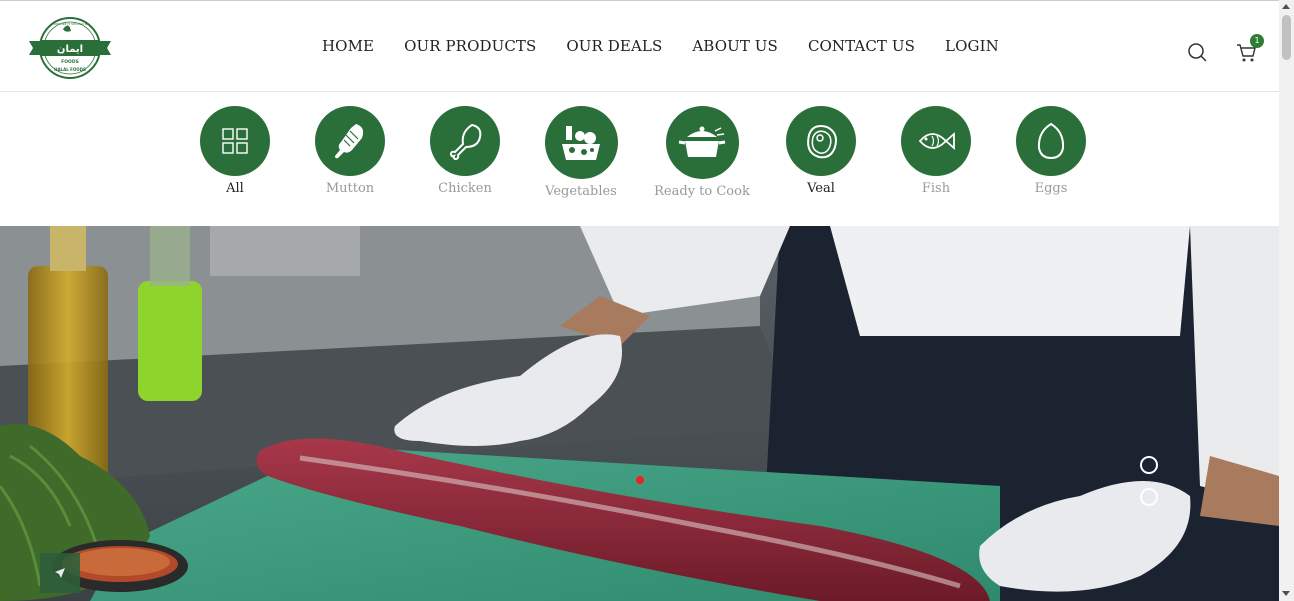 The width and height of the screenshot is (1294, 601). What do you see at coordinates (861, 46) in the screenshot?
I see `nav-contact-us: CONTACT US` at bounding box center [861, 46].